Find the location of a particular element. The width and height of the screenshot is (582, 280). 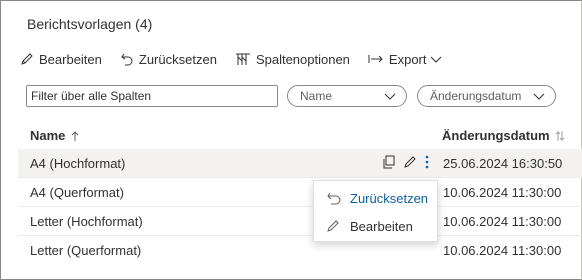

table-row: A4 (Querformat) 10.06.2024 11:30:00 is located at coordinates (300, 192).